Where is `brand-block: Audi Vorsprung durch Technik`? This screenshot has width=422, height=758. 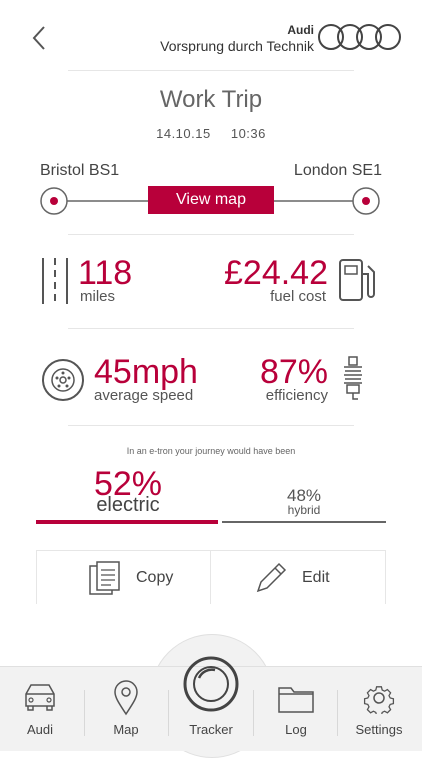
brand-block: Audi Vorsprung durch Technik is located at coordinates (237, 38).